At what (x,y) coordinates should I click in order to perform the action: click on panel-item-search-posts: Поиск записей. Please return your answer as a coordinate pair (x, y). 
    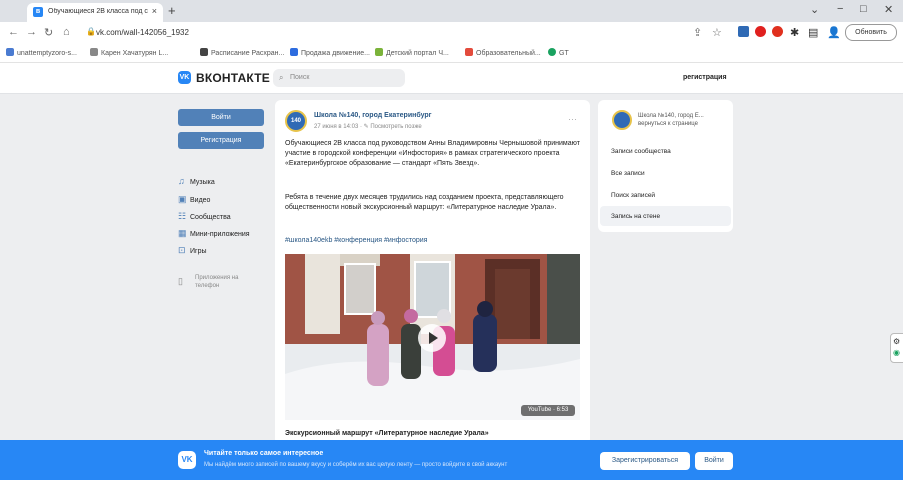
    Looking at the image, I should click on (633, 195).